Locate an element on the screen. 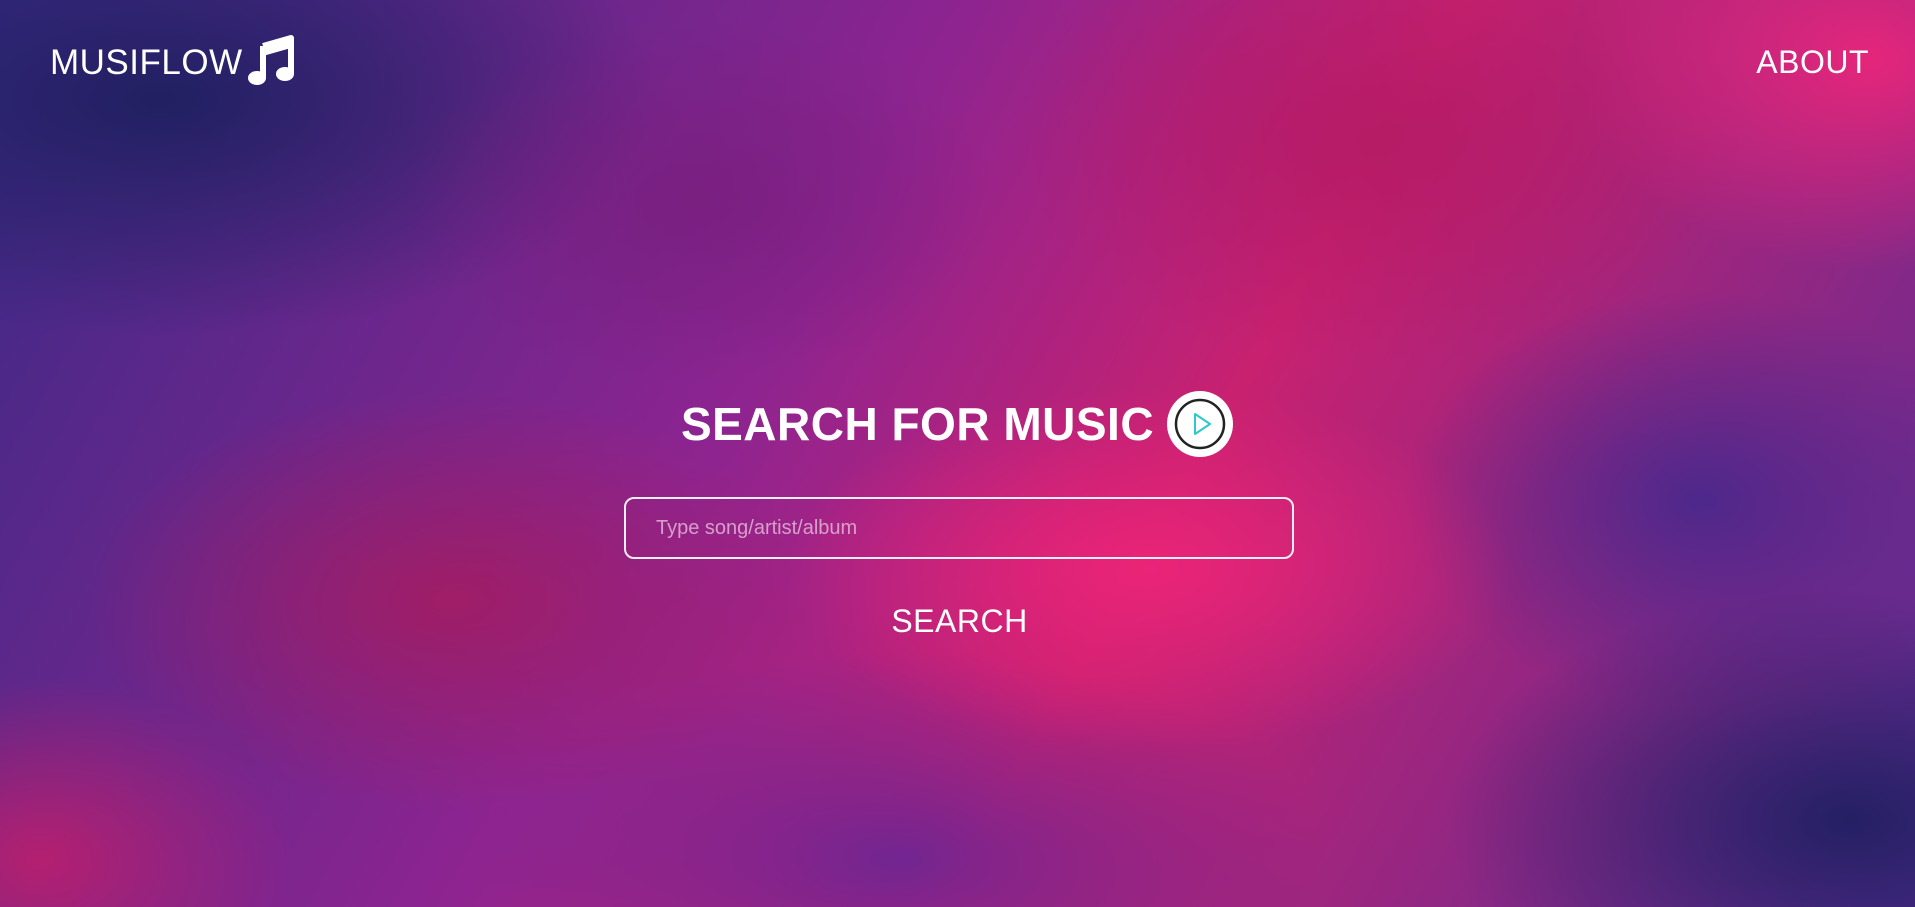 The image size is (1915, 907). brand-logo: MUSIFLOW is located at coordinates (173, 60).